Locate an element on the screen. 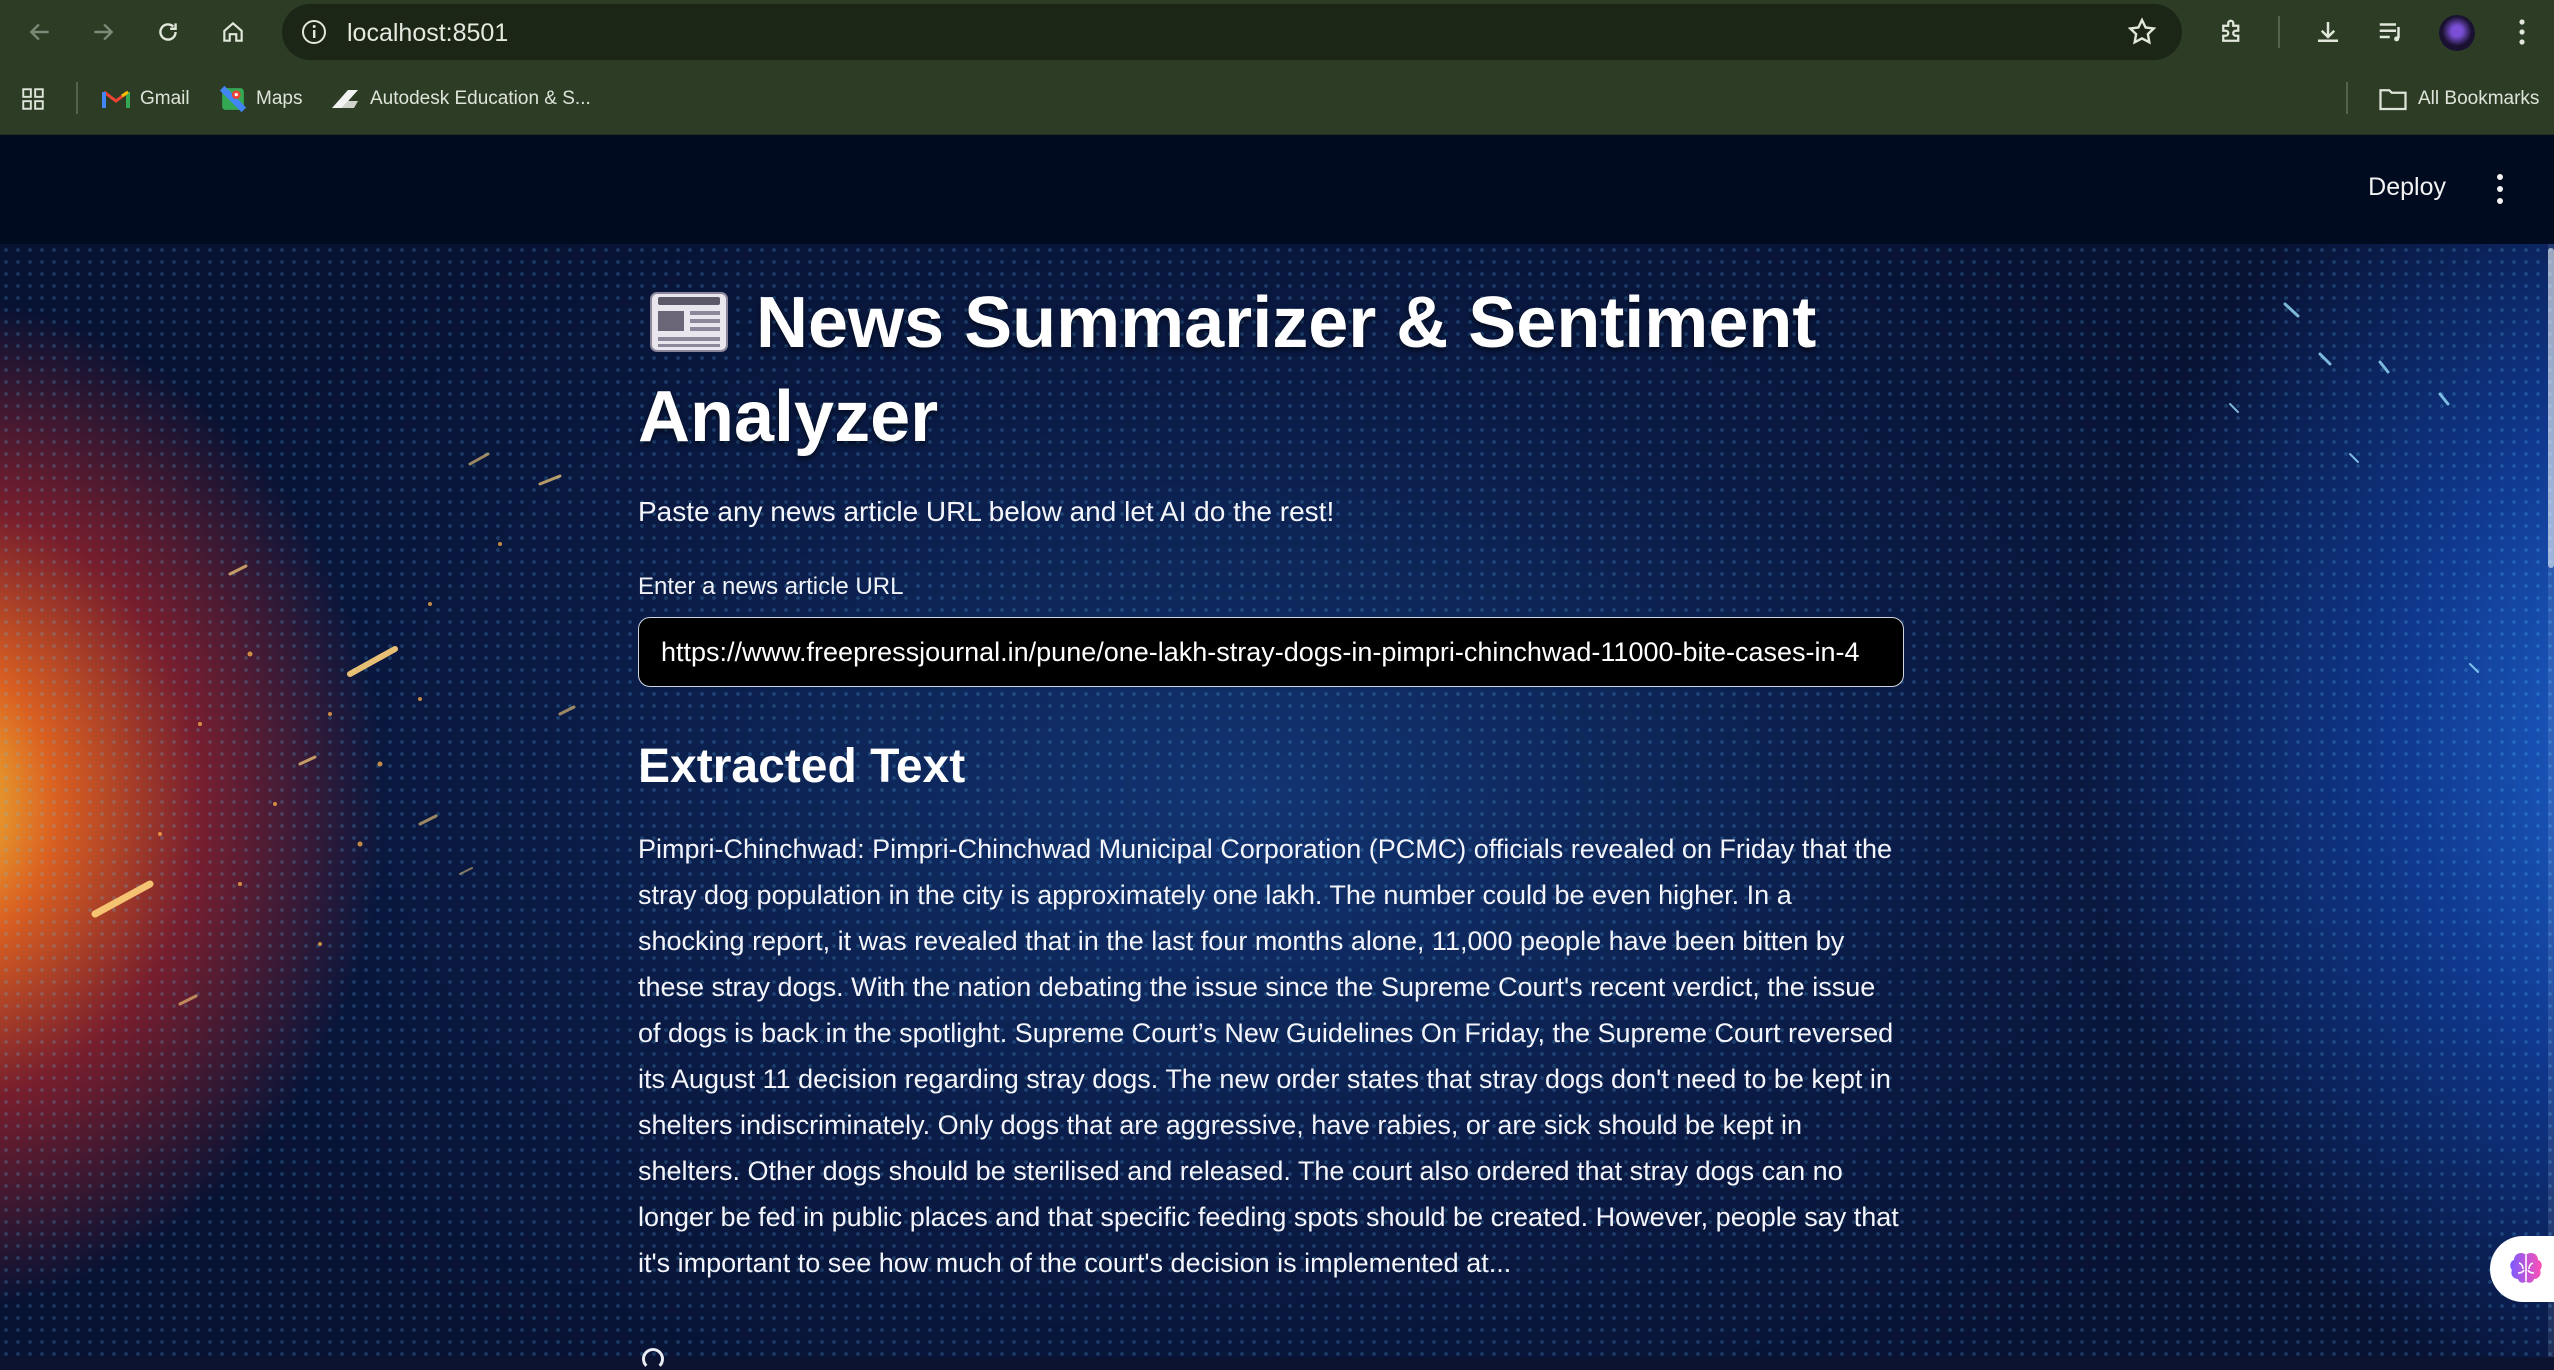  bookmark-maps: Maps is located at coordinates (261, 99).